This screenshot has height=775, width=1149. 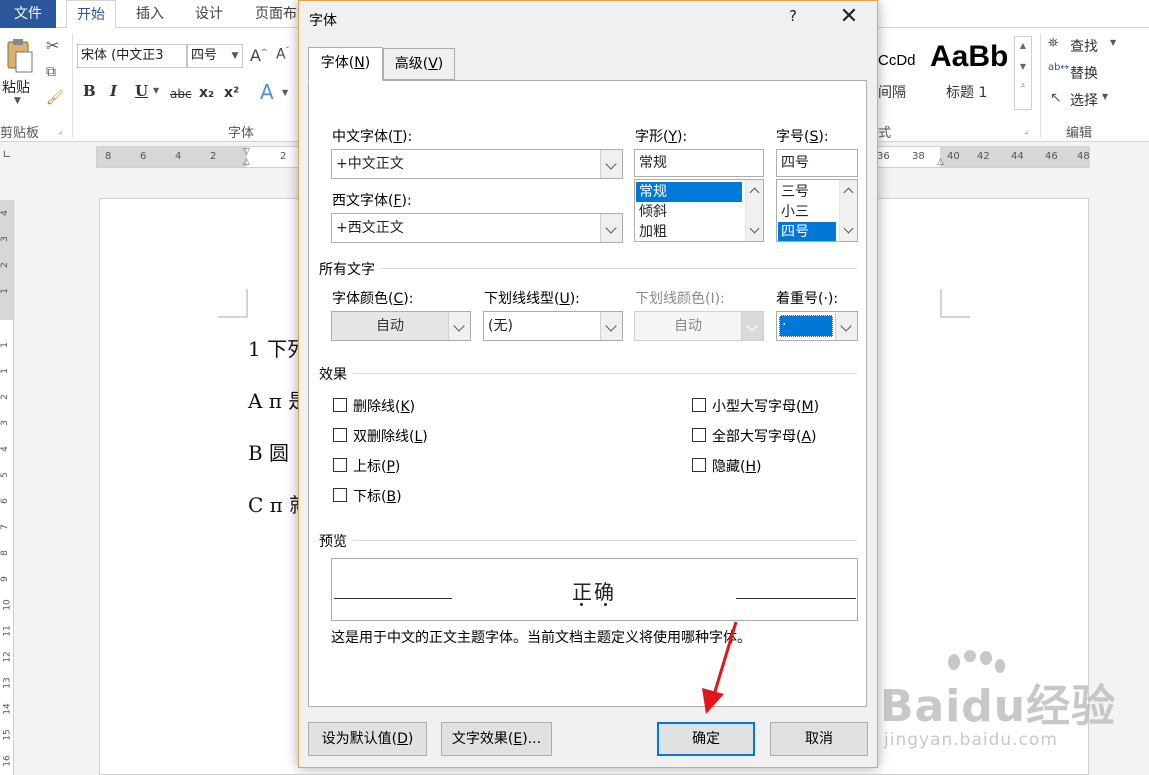 What do you see at coordinates (1084, 73) in the screenshot?
I see `replace-button: 替换` at bounding box center [1084, 73].